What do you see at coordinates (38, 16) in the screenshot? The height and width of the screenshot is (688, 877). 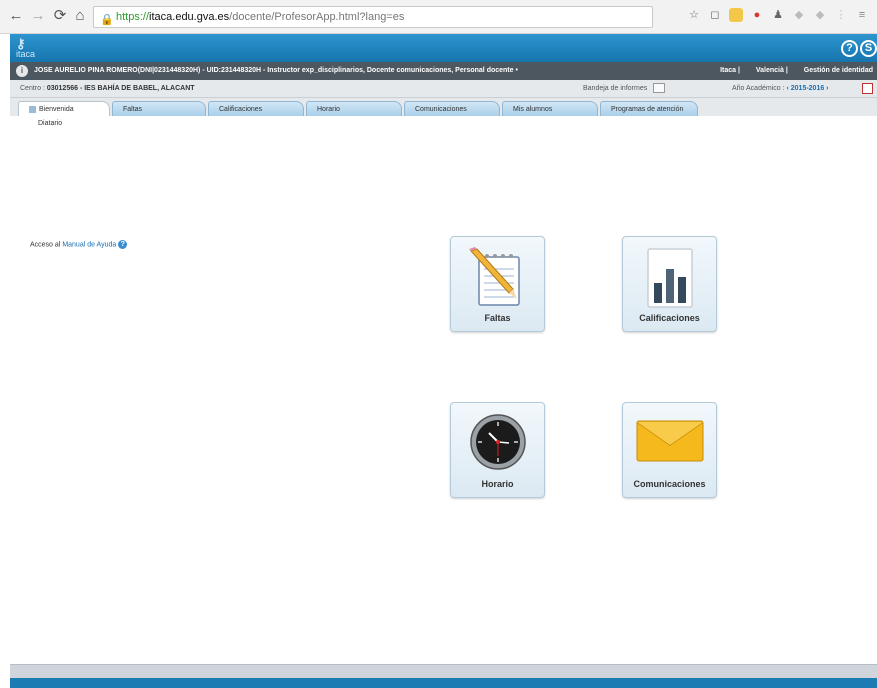 I see `forward-arrow-icon: →` at bounding box center [38, 16].